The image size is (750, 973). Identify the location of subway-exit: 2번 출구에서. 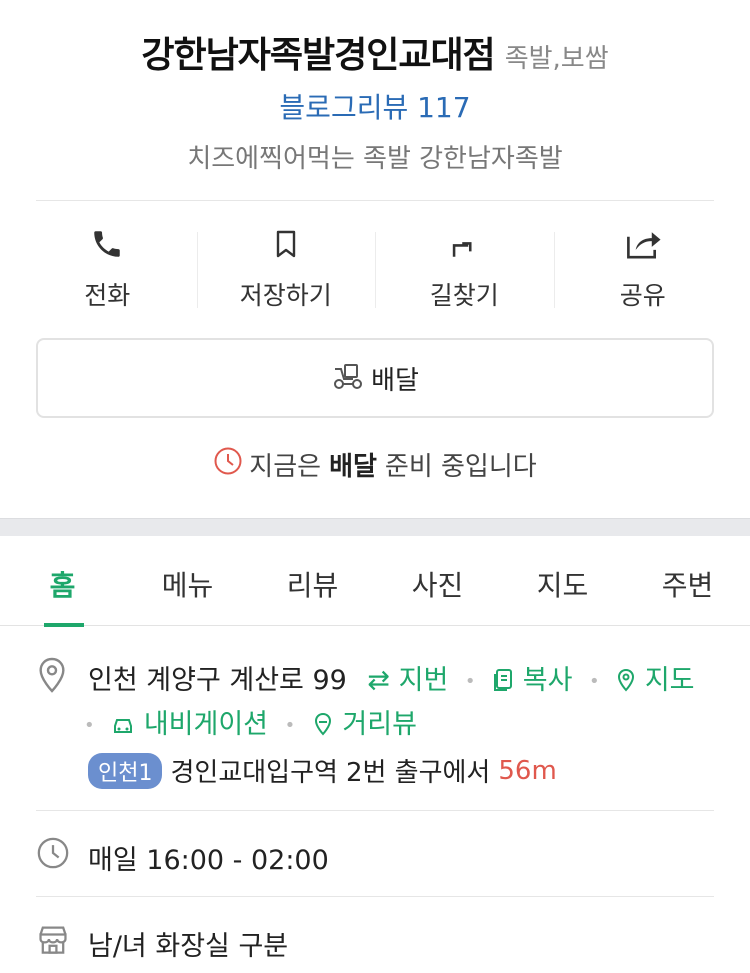
(418, 773).